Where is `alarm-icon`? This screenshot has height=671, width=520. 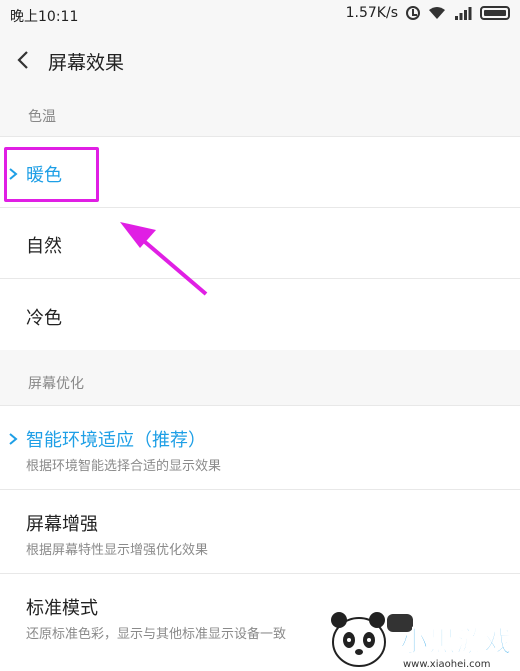 alarm-icon is located at coordinates (413, 13).